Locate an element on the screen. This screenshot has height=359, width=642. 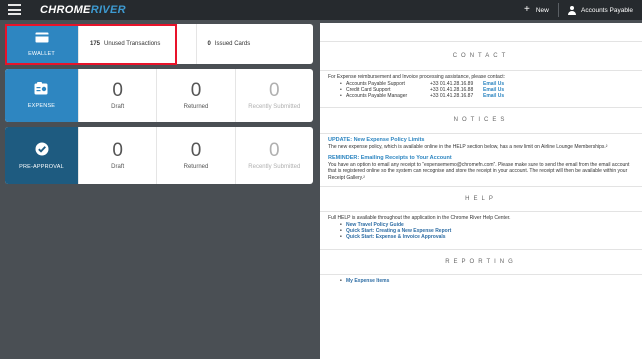
notice-heading-link: UPDATE: New Expense Policy Limits is located at coordinates (481, 140).